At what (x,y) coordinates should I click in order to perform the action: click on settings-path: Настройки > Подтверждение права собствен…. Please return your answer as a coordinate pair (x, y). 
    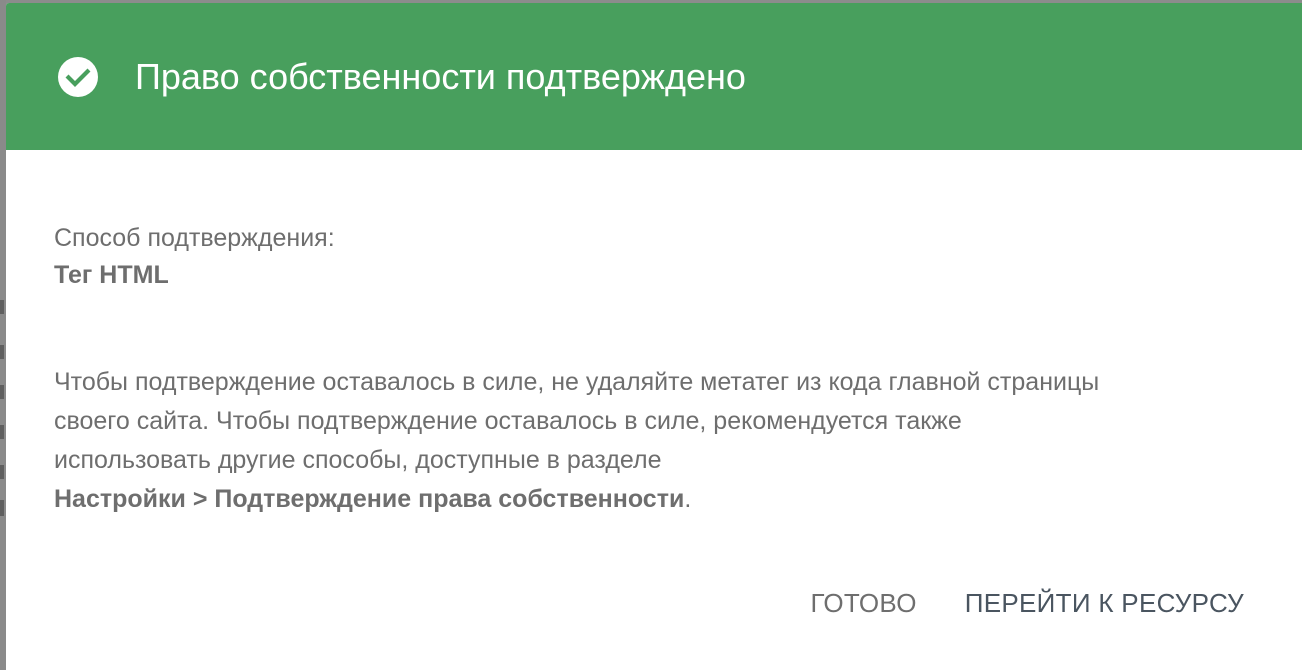
    Looking at the image, I should click on (369, 499).